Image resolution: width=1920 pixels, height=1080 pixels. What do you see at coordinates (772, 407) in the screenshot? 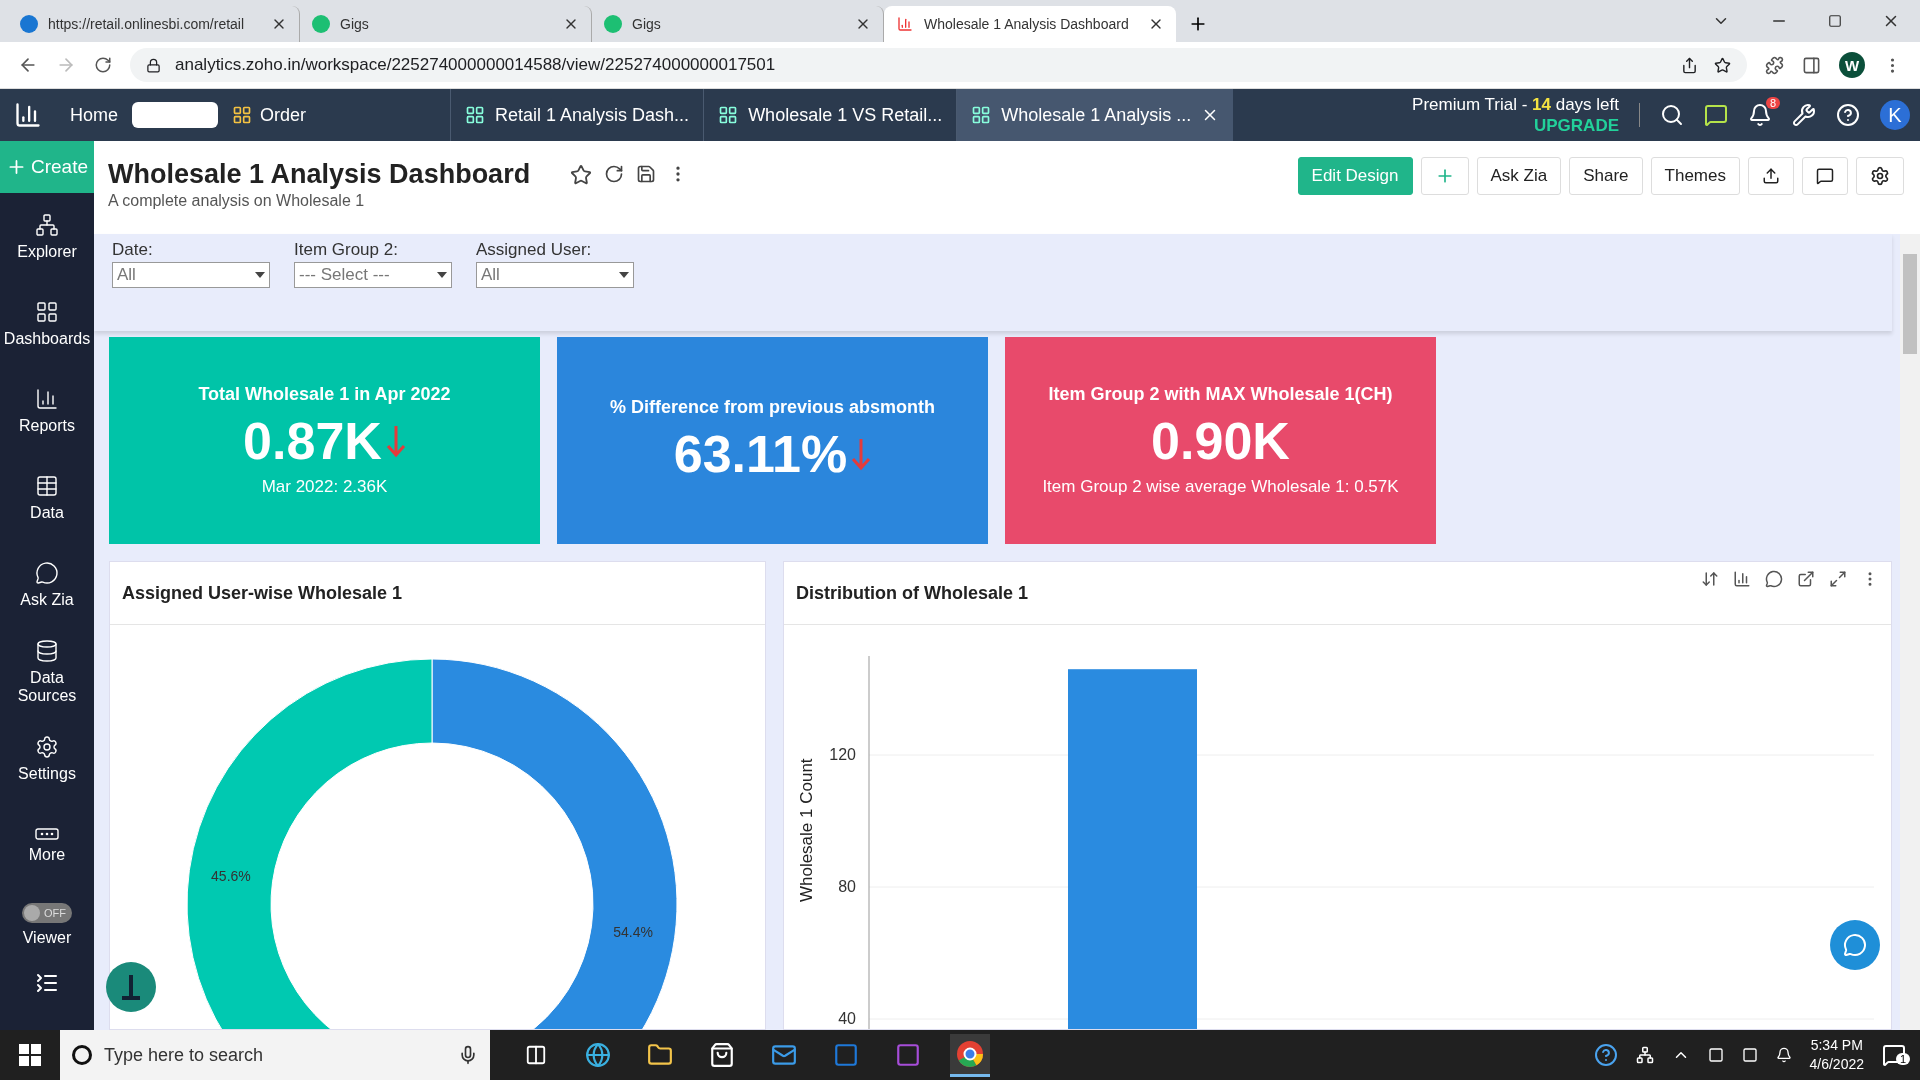
I see `kpi-title: % Difference from previous absmonth` at bounding box center [772, 407].